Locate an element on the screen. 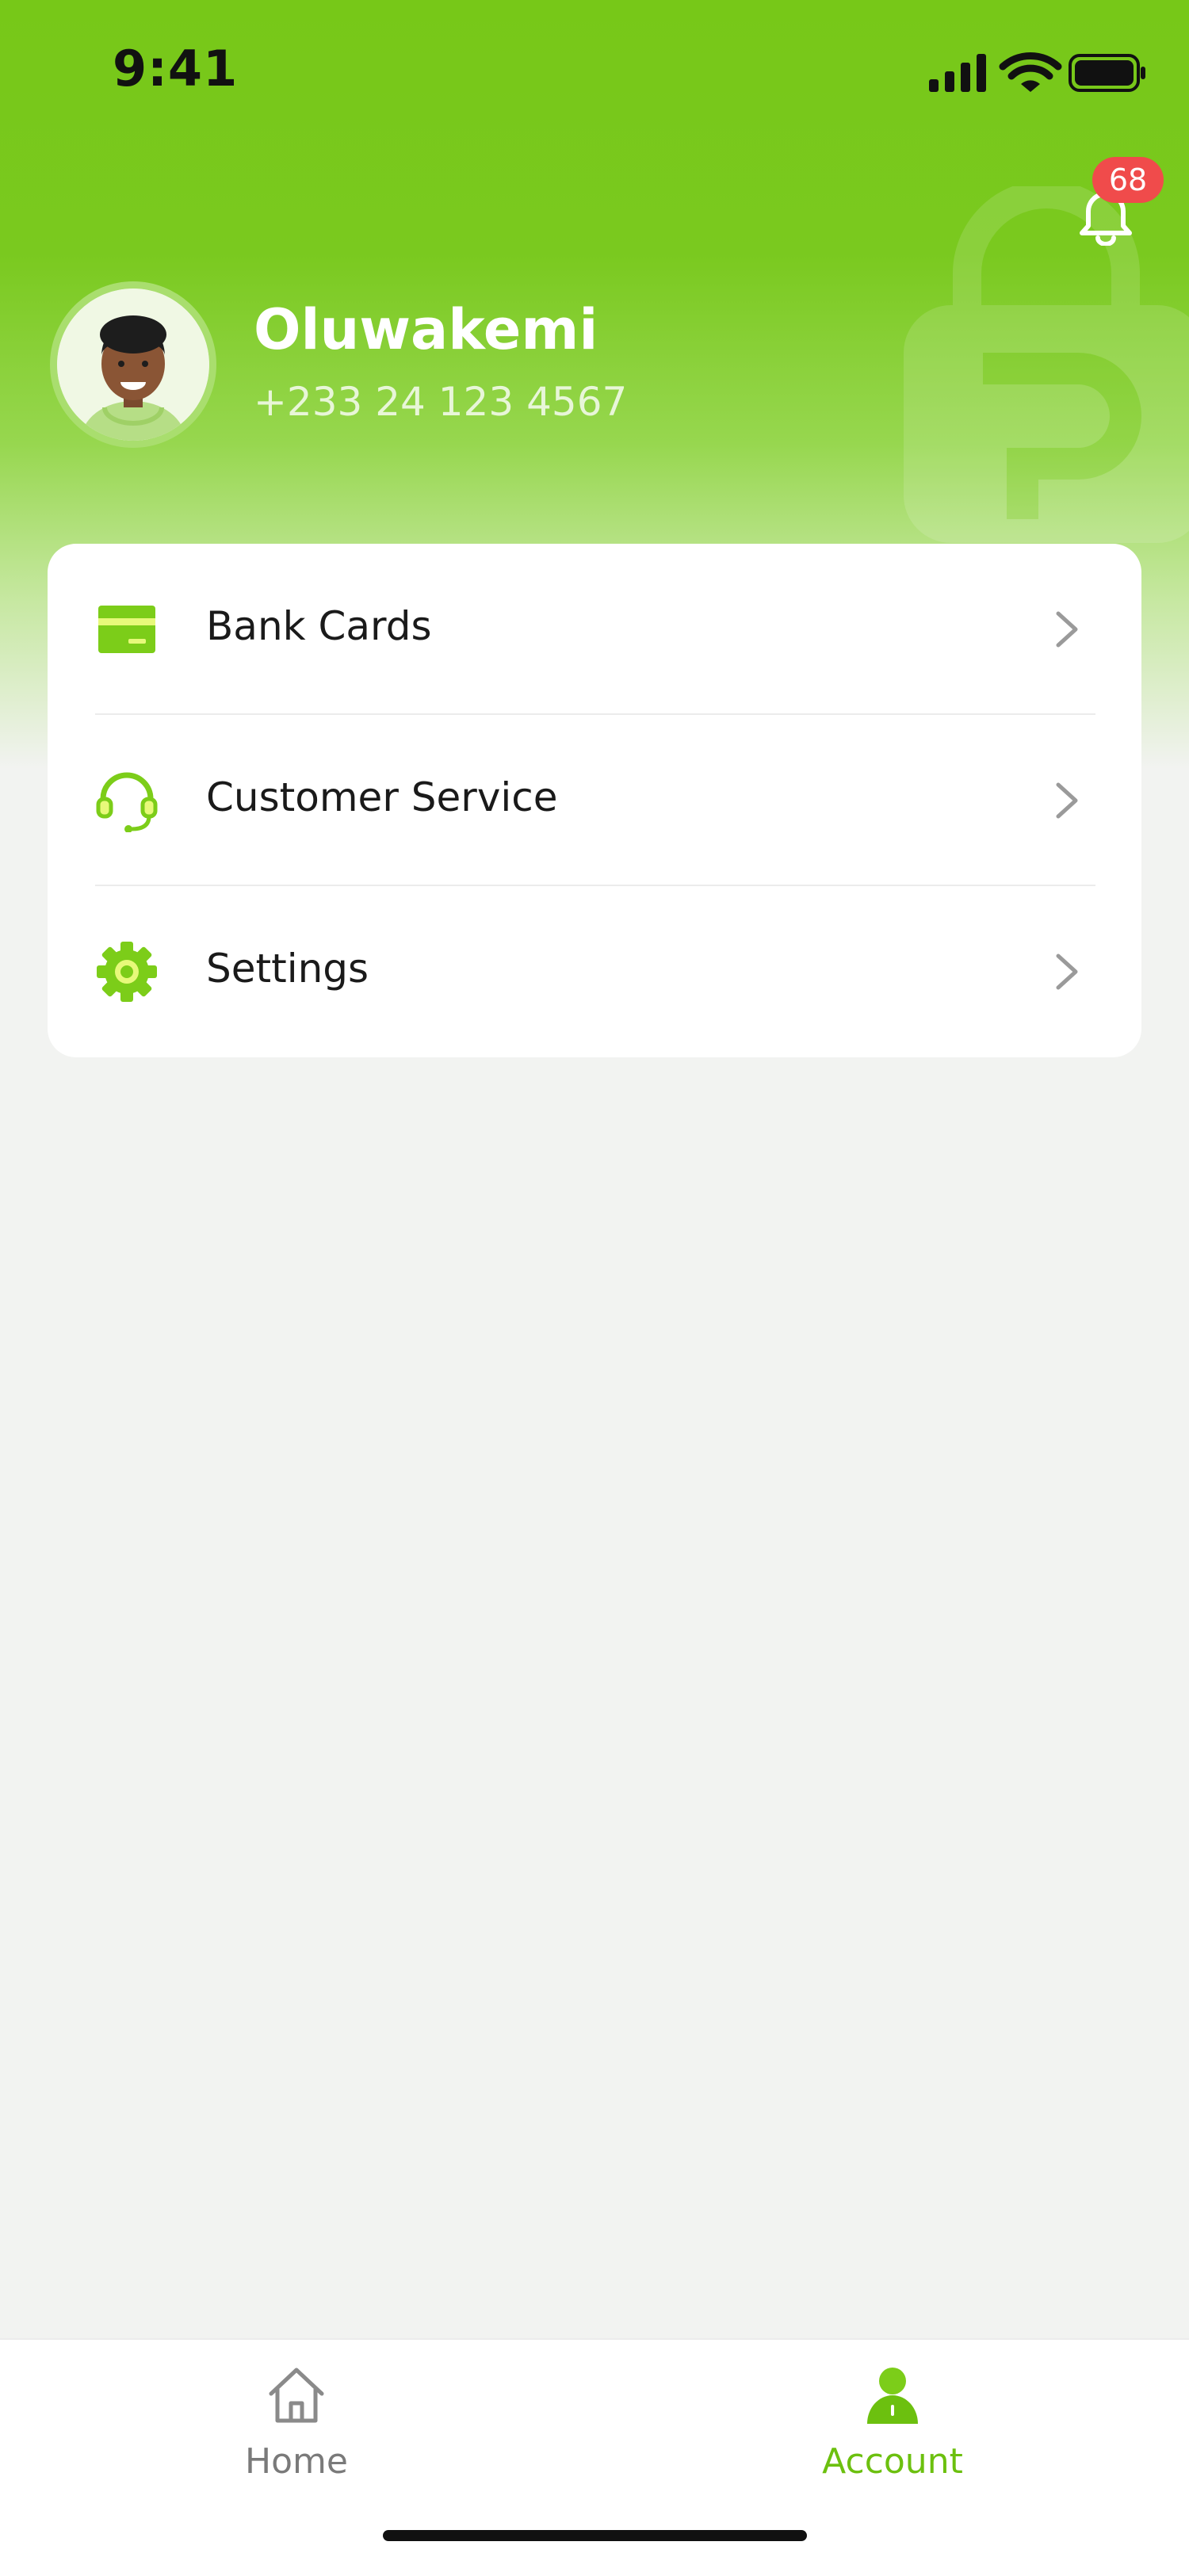 This screenshot has width=1189, height=2576. tab-label: Account is located at coordinates (892, 2461).